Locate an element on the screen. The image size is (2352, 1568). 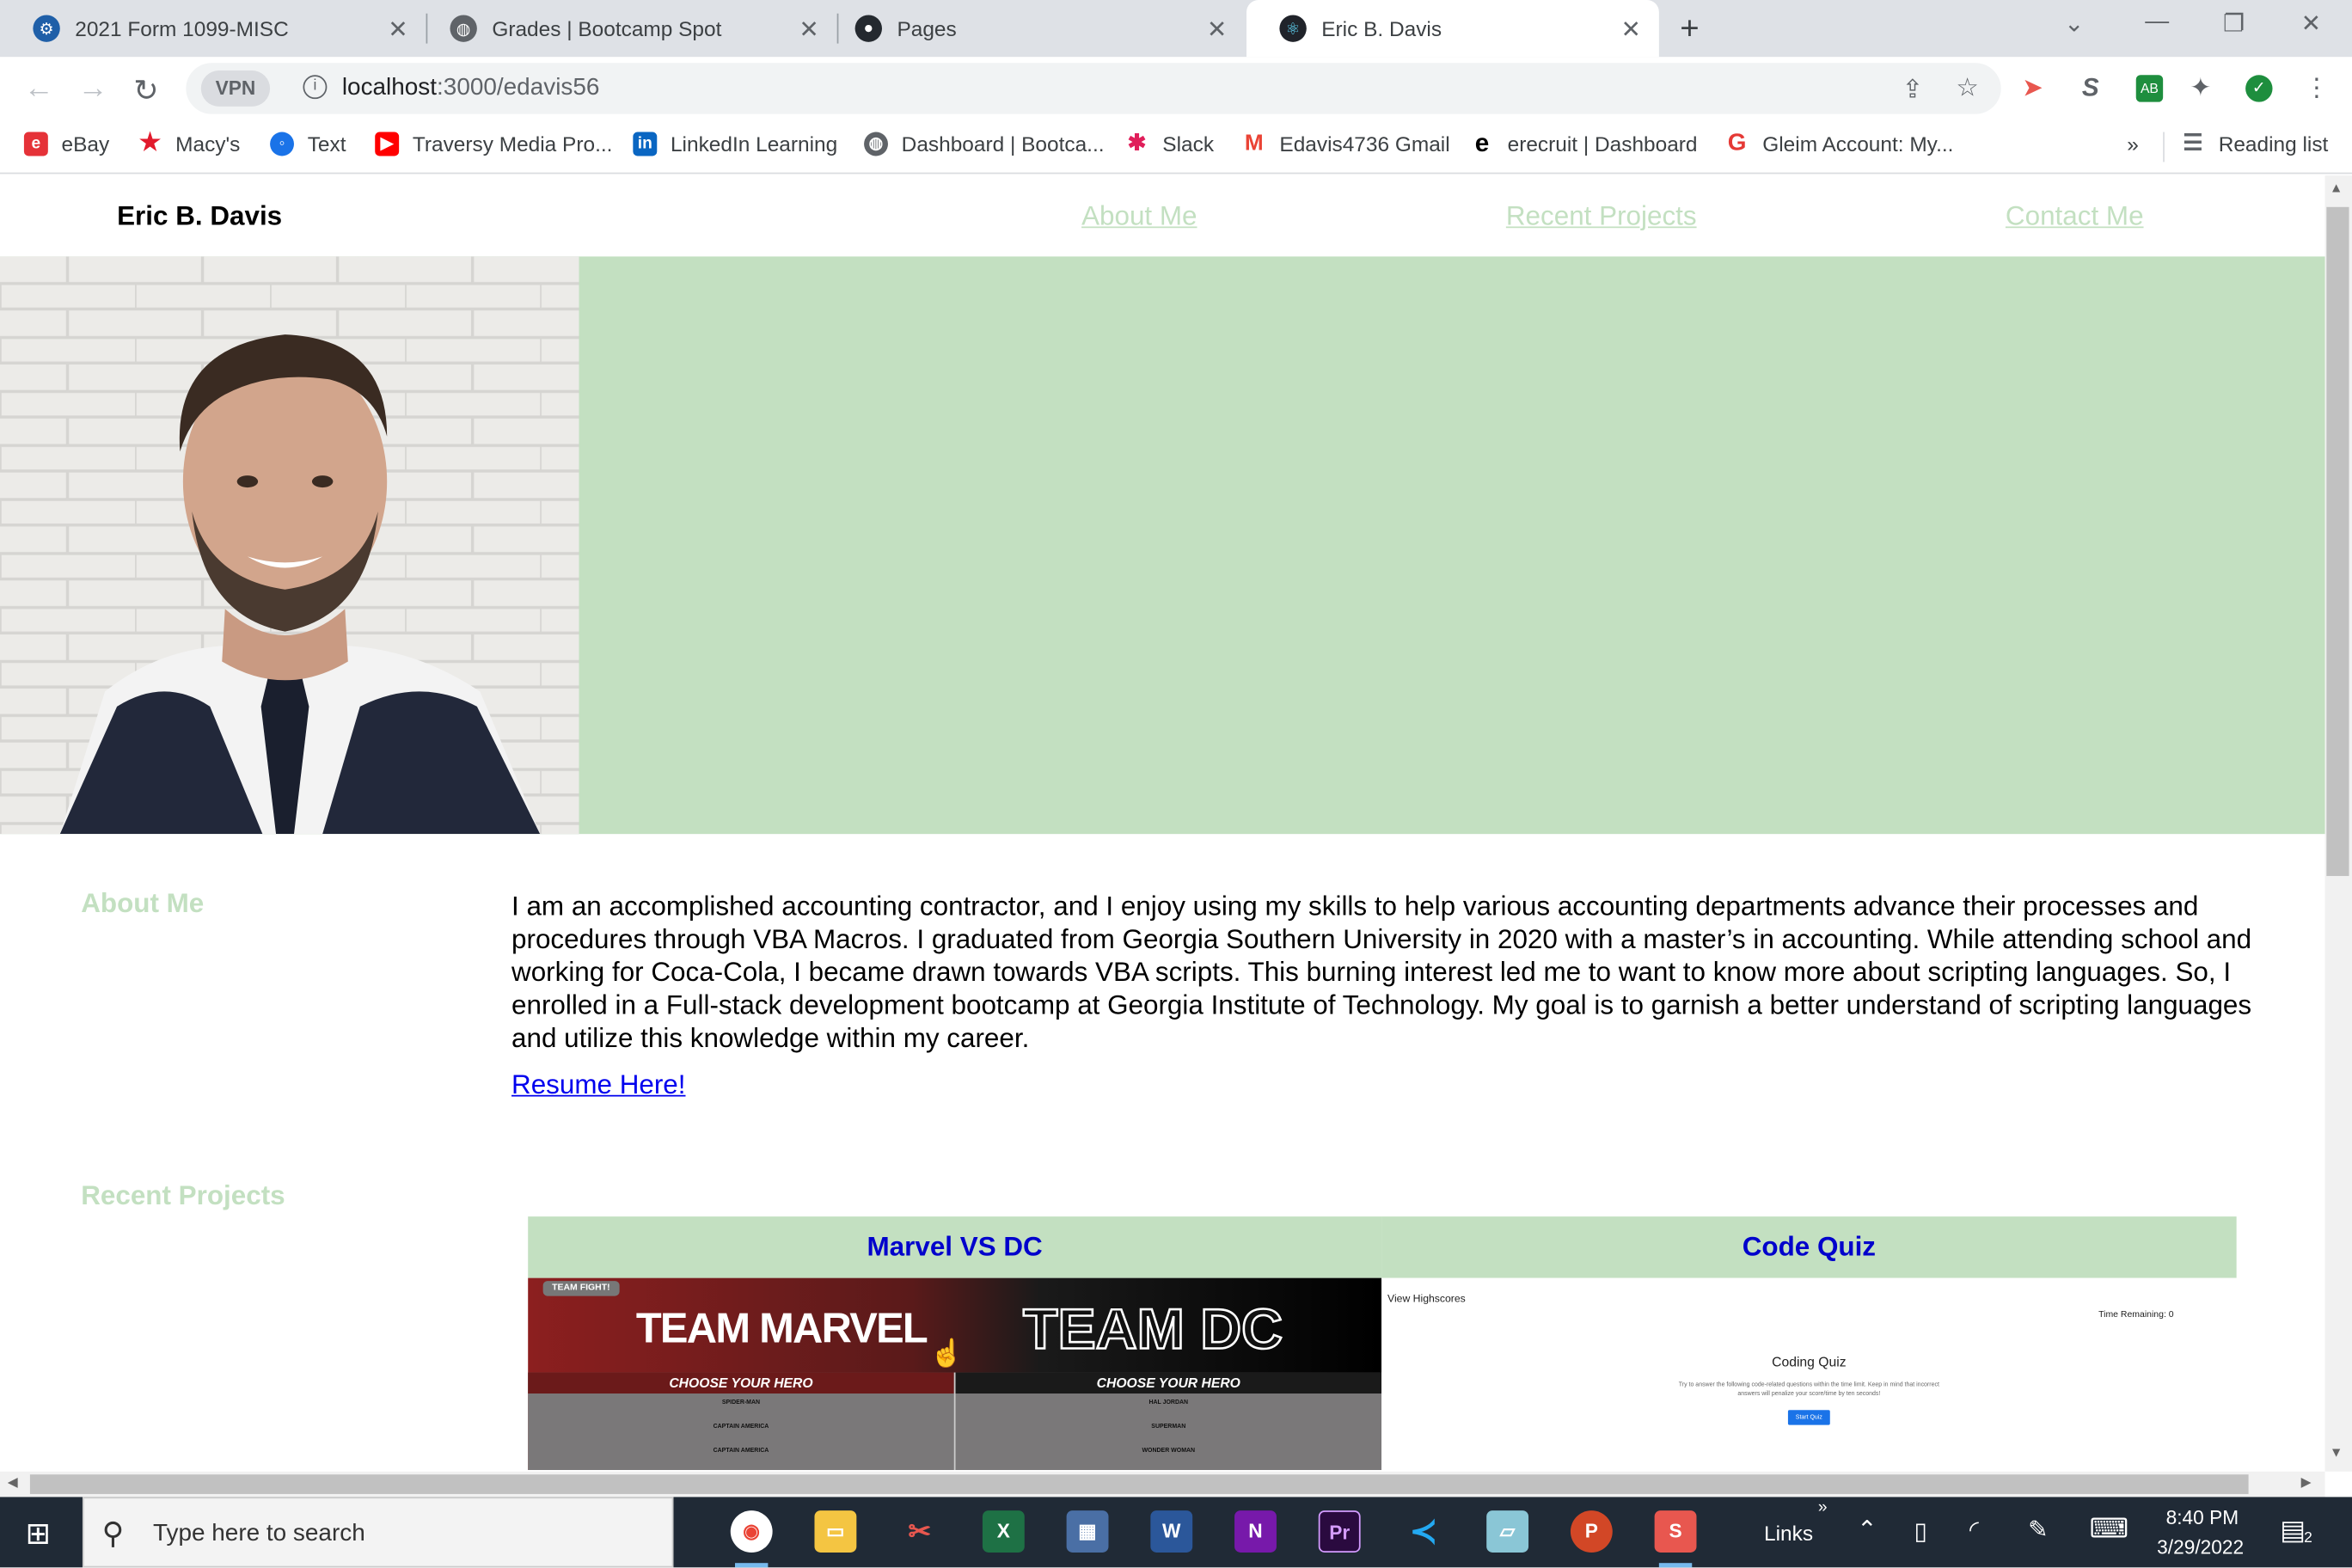
adblock-icon: AB is located at coordinates (2149, 88).